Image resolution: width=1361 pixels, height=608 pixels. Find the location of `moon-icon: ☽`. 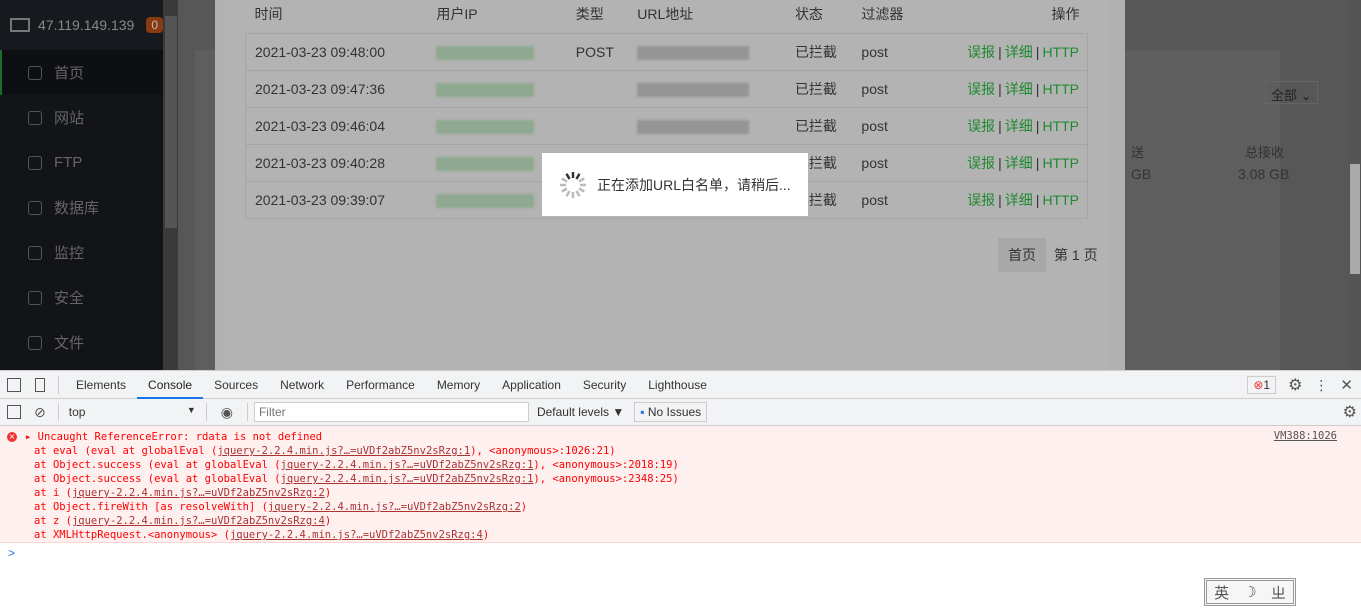

moon-icon: ☽ is located at coordinates (1249, 592).